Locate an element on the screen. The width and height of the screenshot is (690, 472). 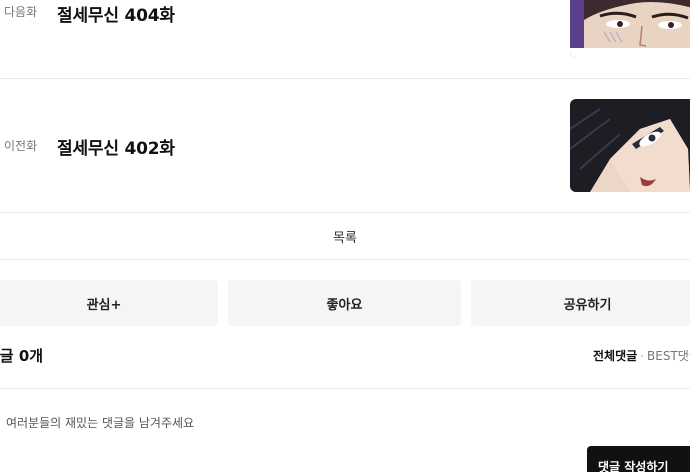
prev-episode-thumbnail is located at coordinates (630, 145).